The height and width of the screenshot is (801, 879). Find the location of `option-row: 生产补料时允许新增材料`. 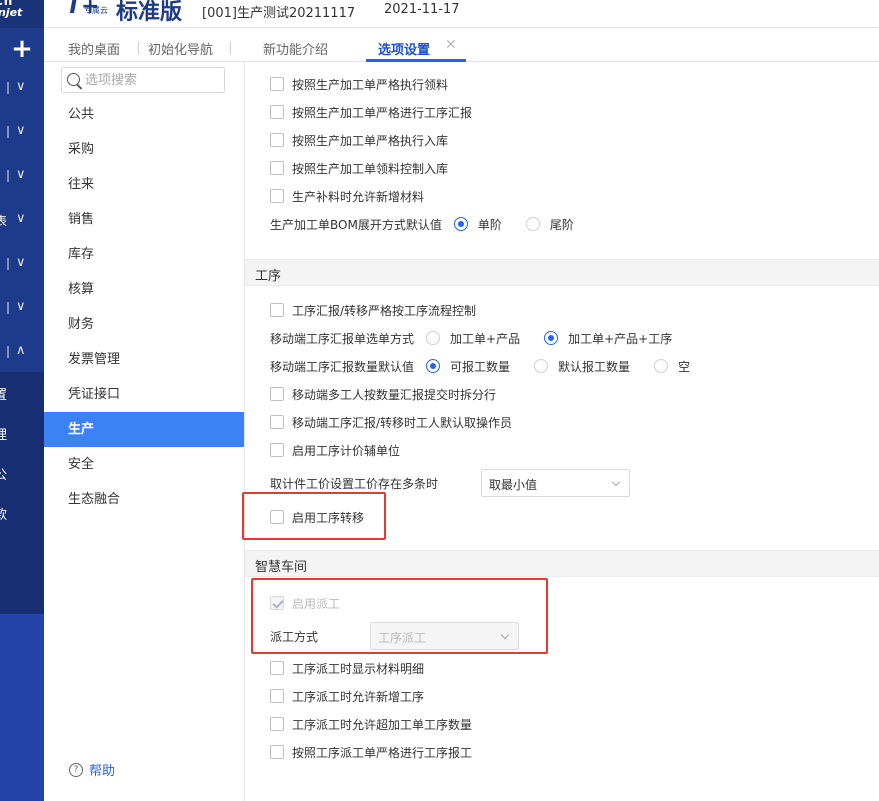

option-row: 生产补料时允许新增材料 is located at coordinates (347, 196).